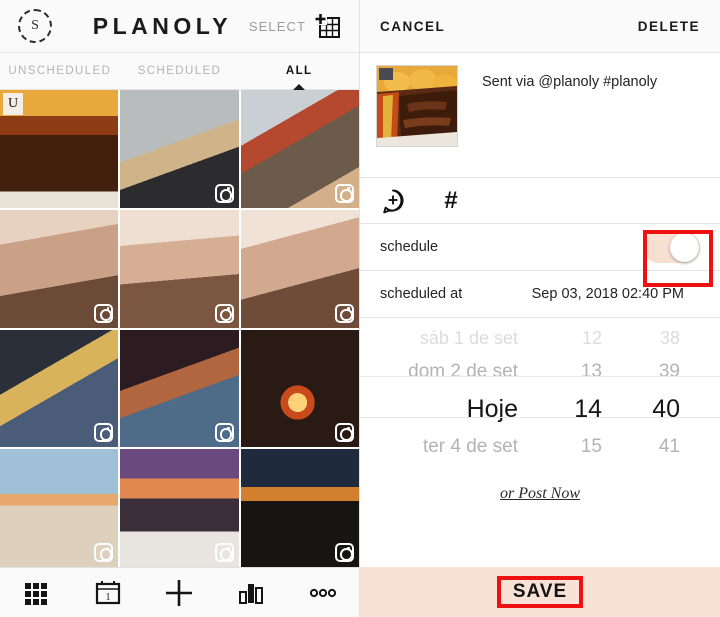 This screenshot has width=720, height=617. I want to click on post-thumbnail, so click(417, 106).